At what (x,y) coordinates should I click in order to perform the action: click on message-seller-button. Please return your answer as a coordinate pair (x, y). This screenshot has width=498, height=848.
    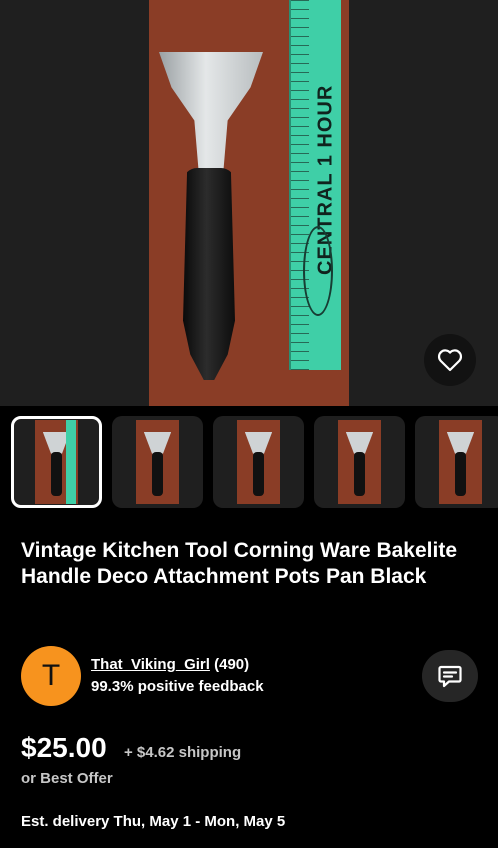
    Looking at the image, I should click on (450, 676).